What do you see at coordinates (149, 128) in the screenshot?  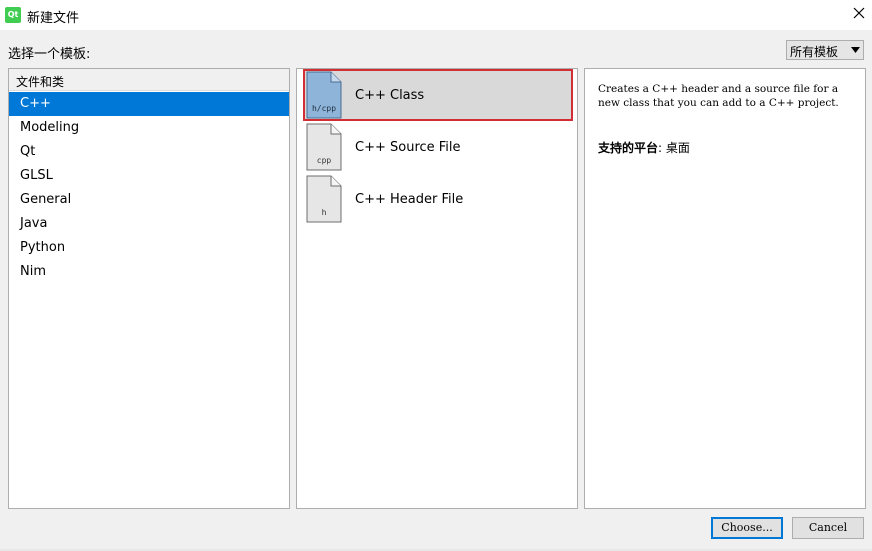 I see `category-item-modeling: Modeling` at bounding box center [149, 128].